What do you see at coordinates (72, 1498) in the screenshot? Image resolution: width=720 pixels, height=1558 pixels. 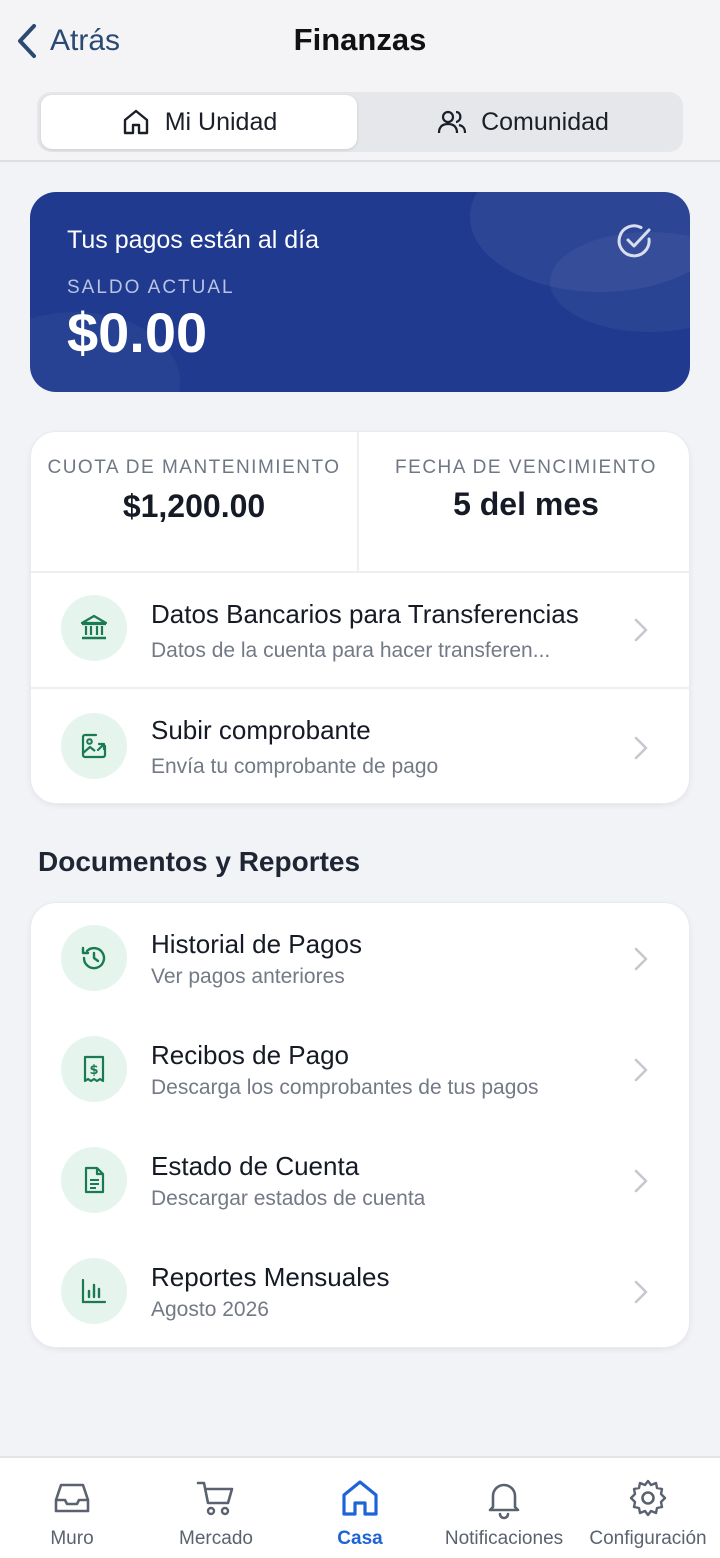 I see `inbox-icon` at bounding box center [72, 1498].